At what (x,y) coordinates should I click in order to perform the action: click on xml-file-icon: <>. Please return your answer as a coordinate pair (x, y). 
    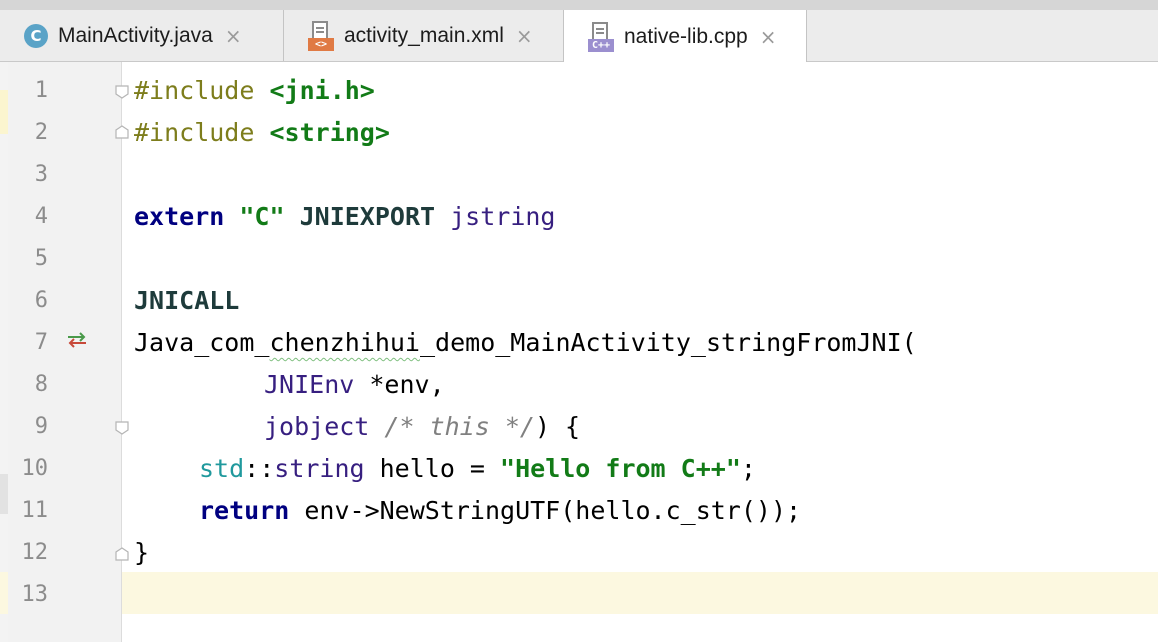
    Looking at the image, I should click on (321, 35).